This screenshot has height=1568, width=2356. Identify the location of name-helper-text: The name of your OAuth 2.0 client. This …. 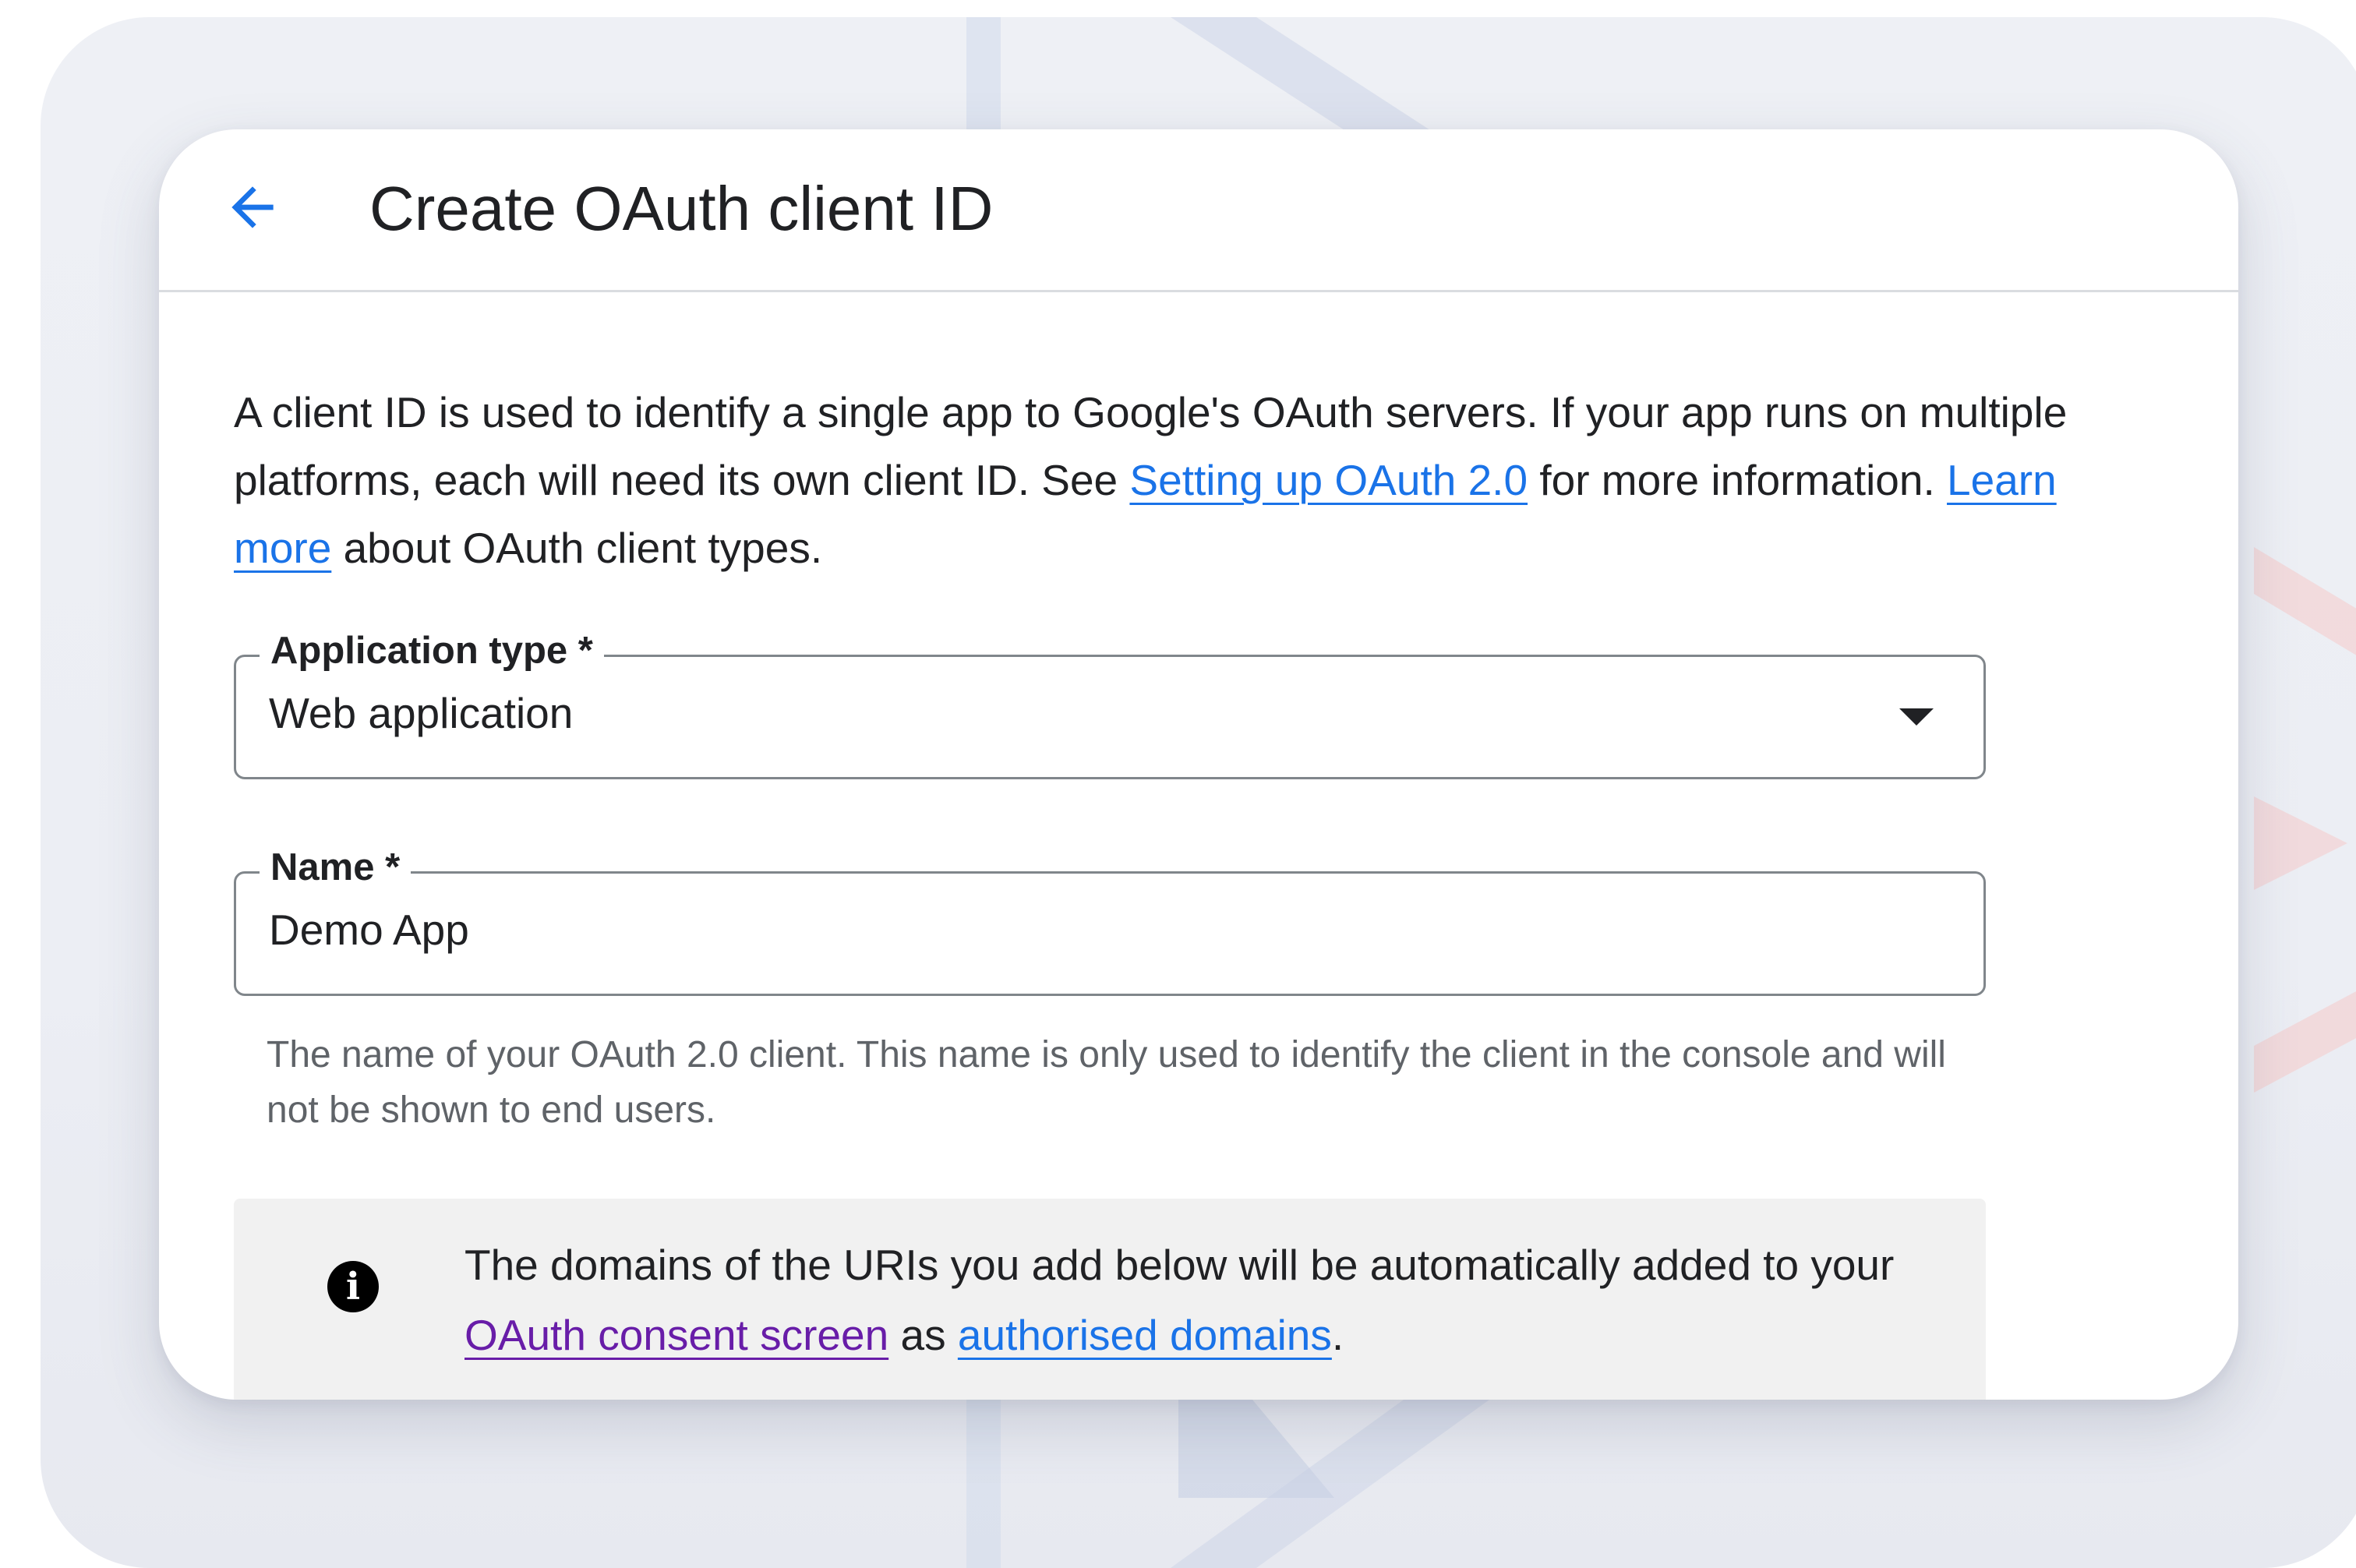
(1106, 1082).